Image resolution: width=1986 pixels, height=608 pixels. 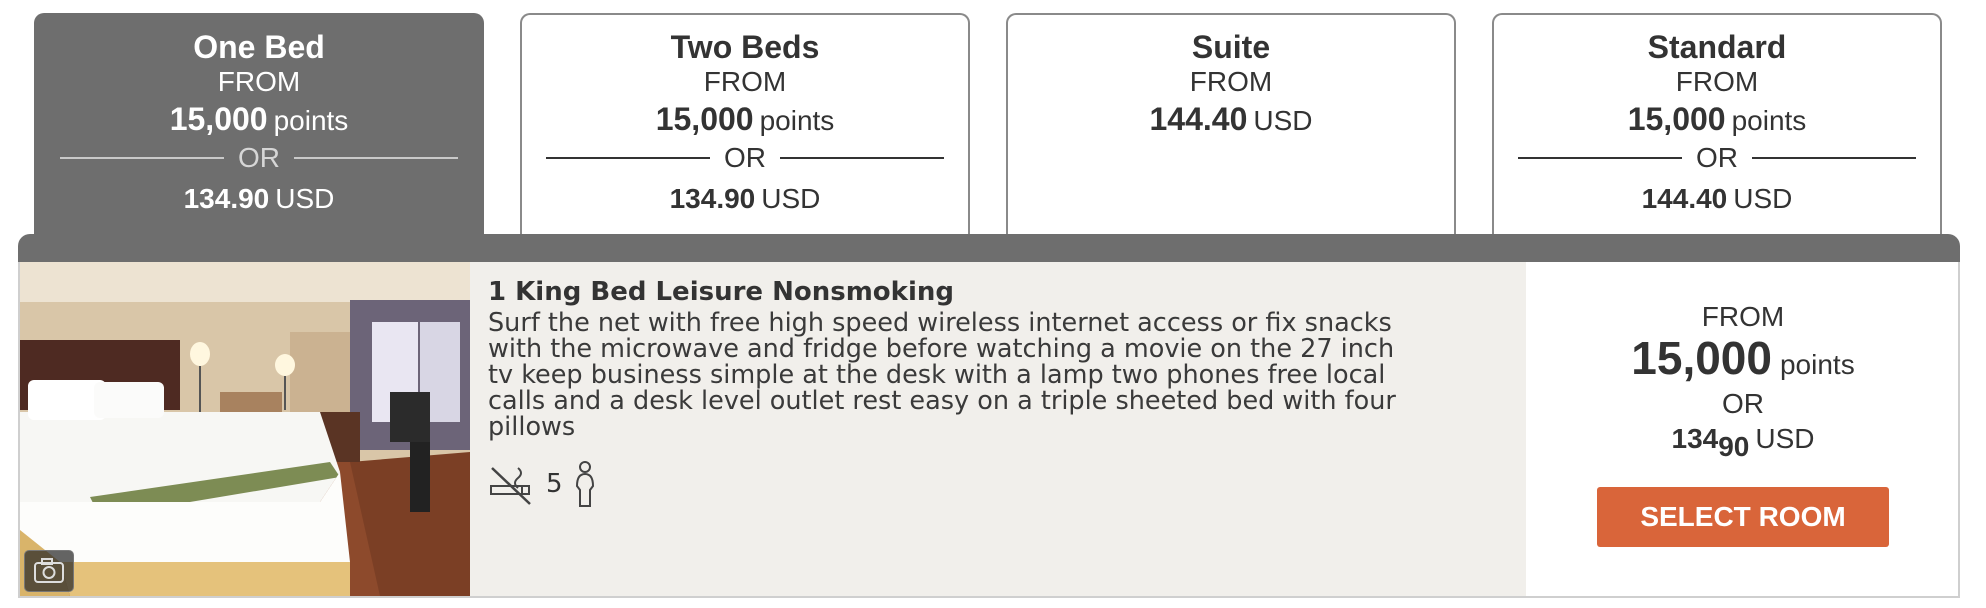 What do you see at coordinates (584, 484) in the screenshot?
I see `person-icon` at bounding box center [584, 484].